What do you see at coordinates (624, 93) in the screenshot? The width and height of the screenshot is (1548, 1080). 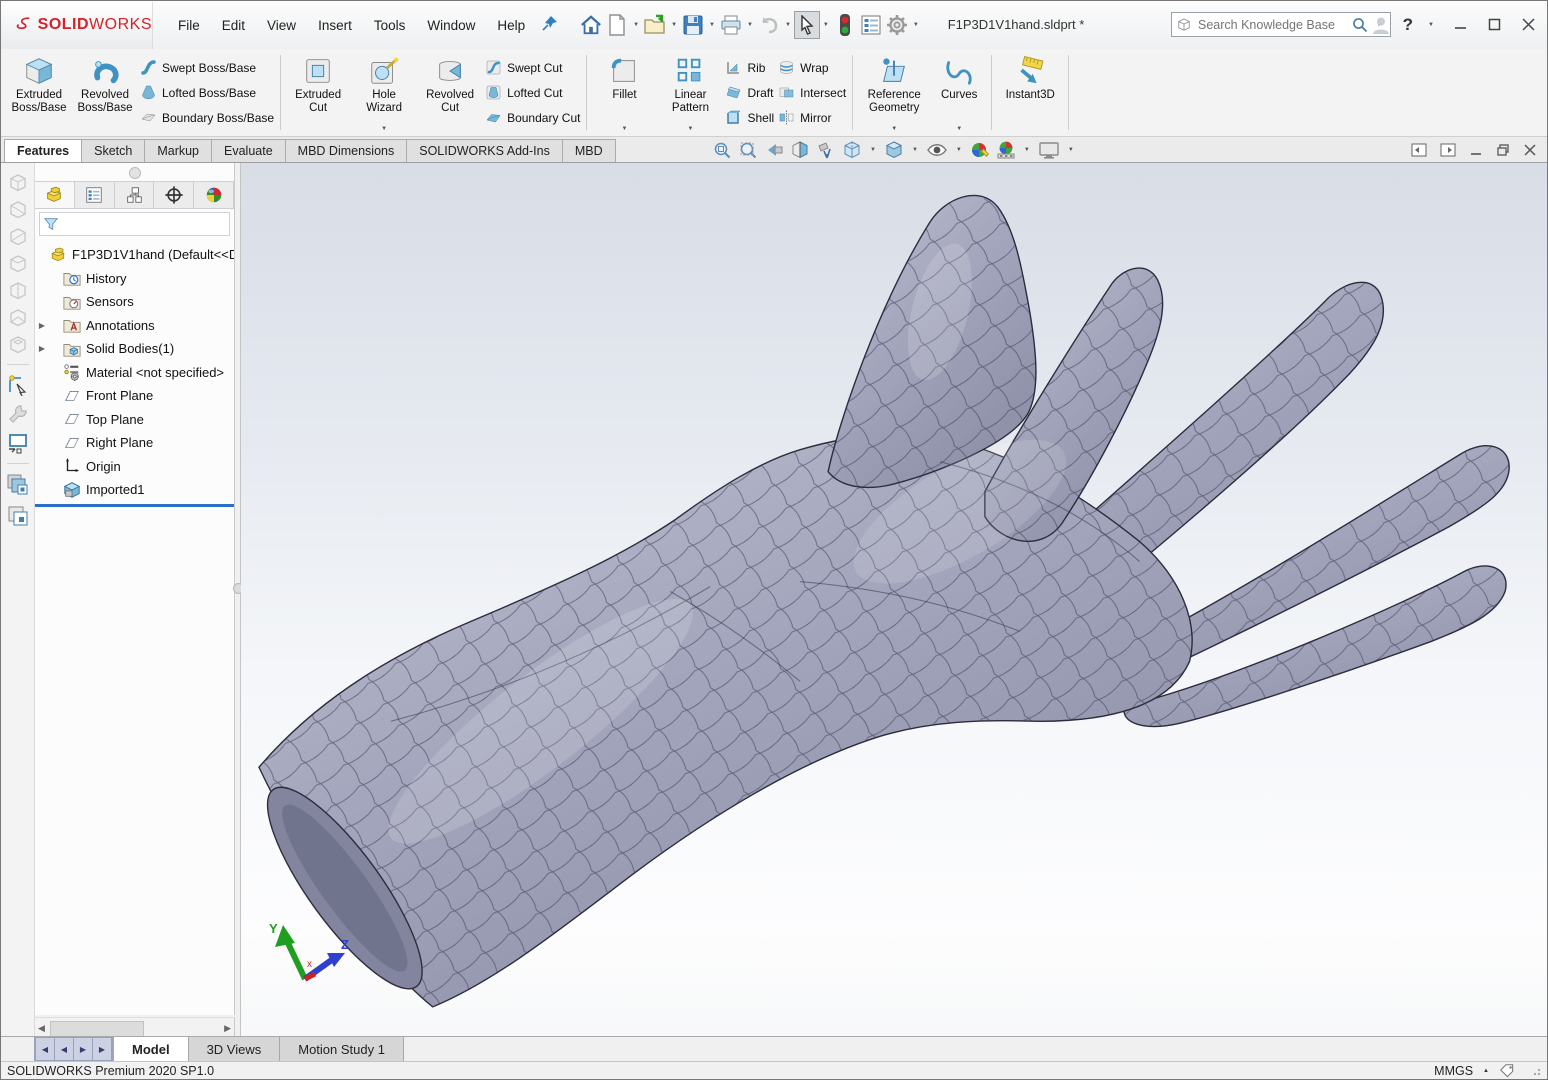 I see `fillet-button: Fillet ▼` at bounding box center [624, 93].